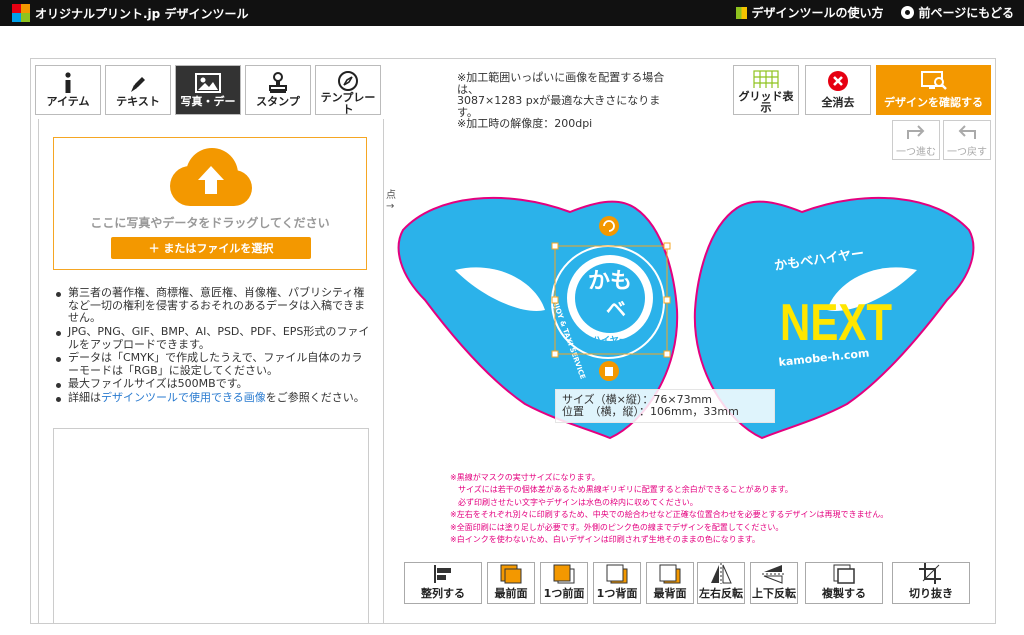 This screenshot has height=635, width=1024. I want to click on compass-icon, so click(348, 81).